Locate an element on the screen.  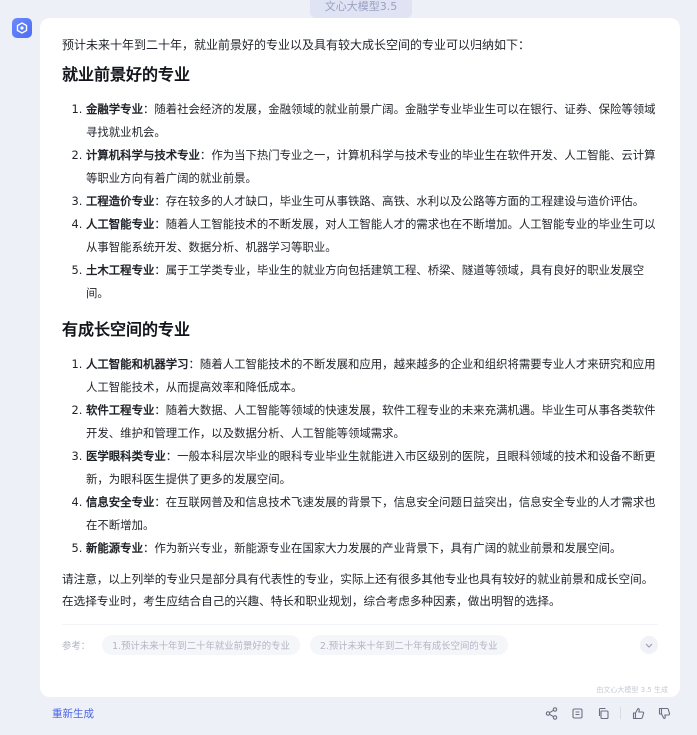
section-heading-good-prospects: 就业前景好的专业 is located at coordinates (126, 74).